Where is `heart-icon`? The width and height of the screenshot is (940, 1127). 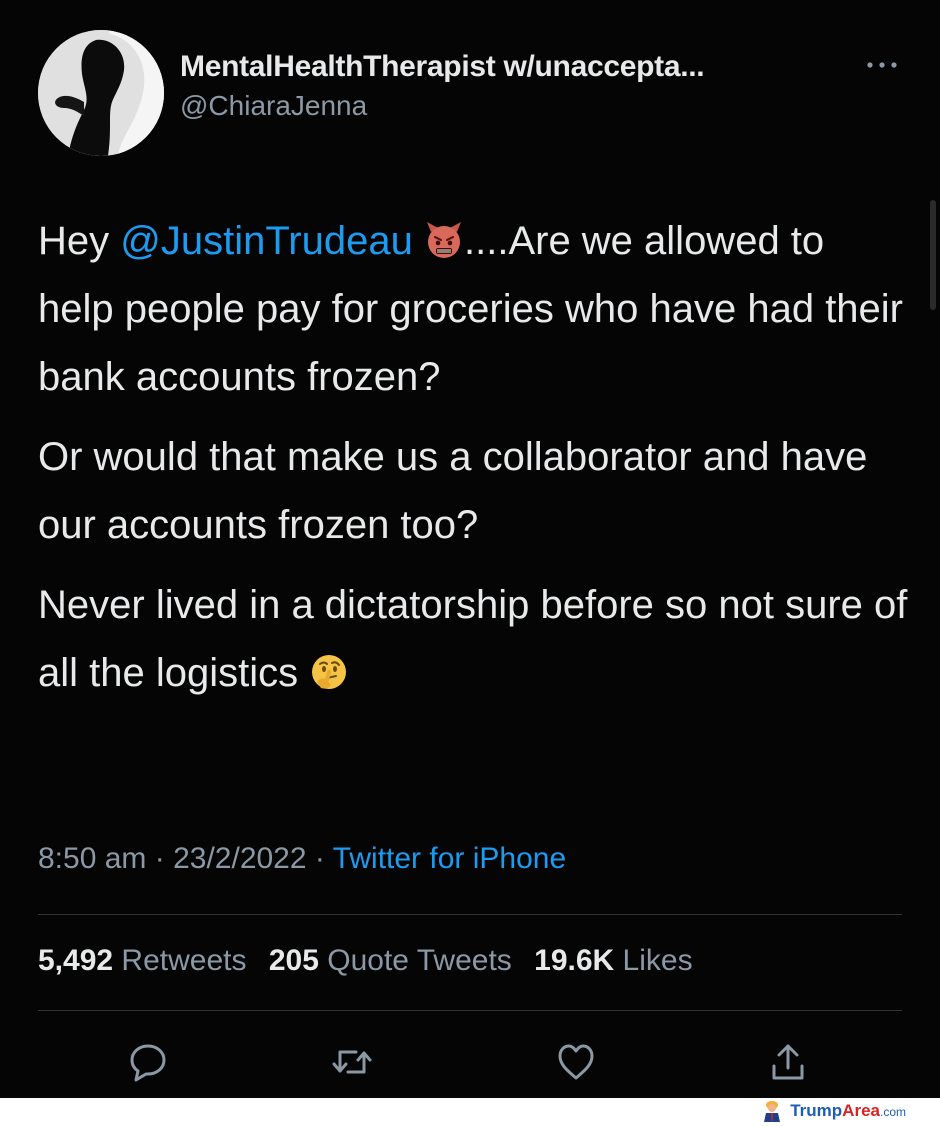
heart-icon is located at coordinates (576, 1062).